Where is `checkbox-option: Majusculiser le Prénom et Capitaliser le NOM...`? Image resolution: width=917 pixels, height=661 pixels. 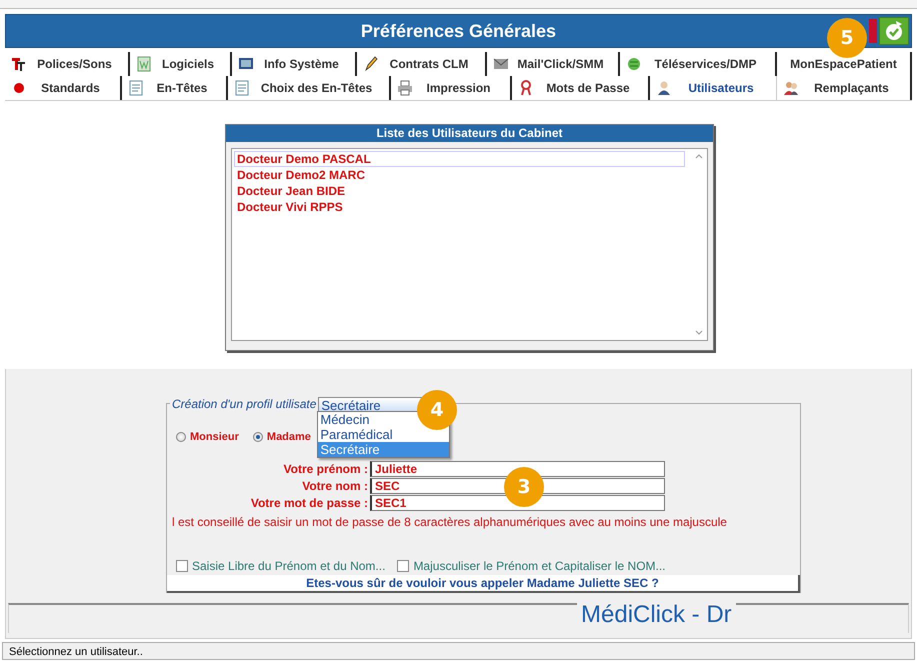
checkbox-option: Majusculiser le Prénom et Capitaliser le NOM... is located at coordinates (531, 566).